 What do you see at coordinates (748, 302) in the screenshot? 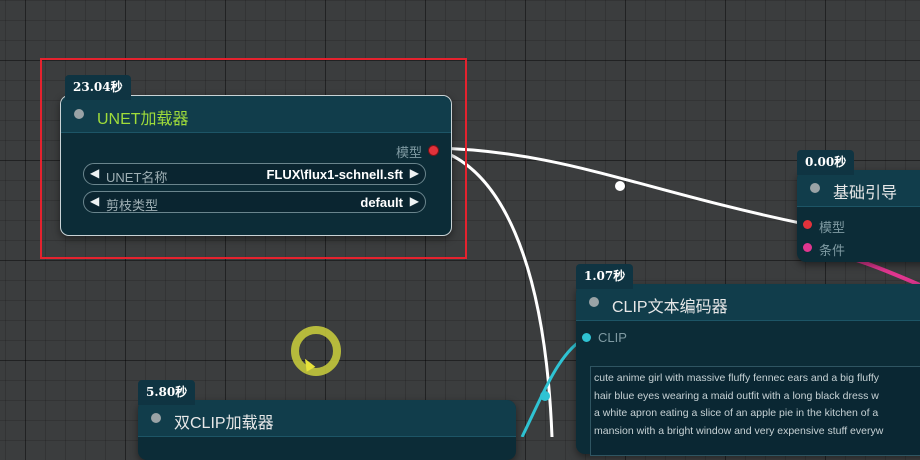
I see `clip-text-encode-header: CLIP文本编码器` at bounding box center [748, 302].